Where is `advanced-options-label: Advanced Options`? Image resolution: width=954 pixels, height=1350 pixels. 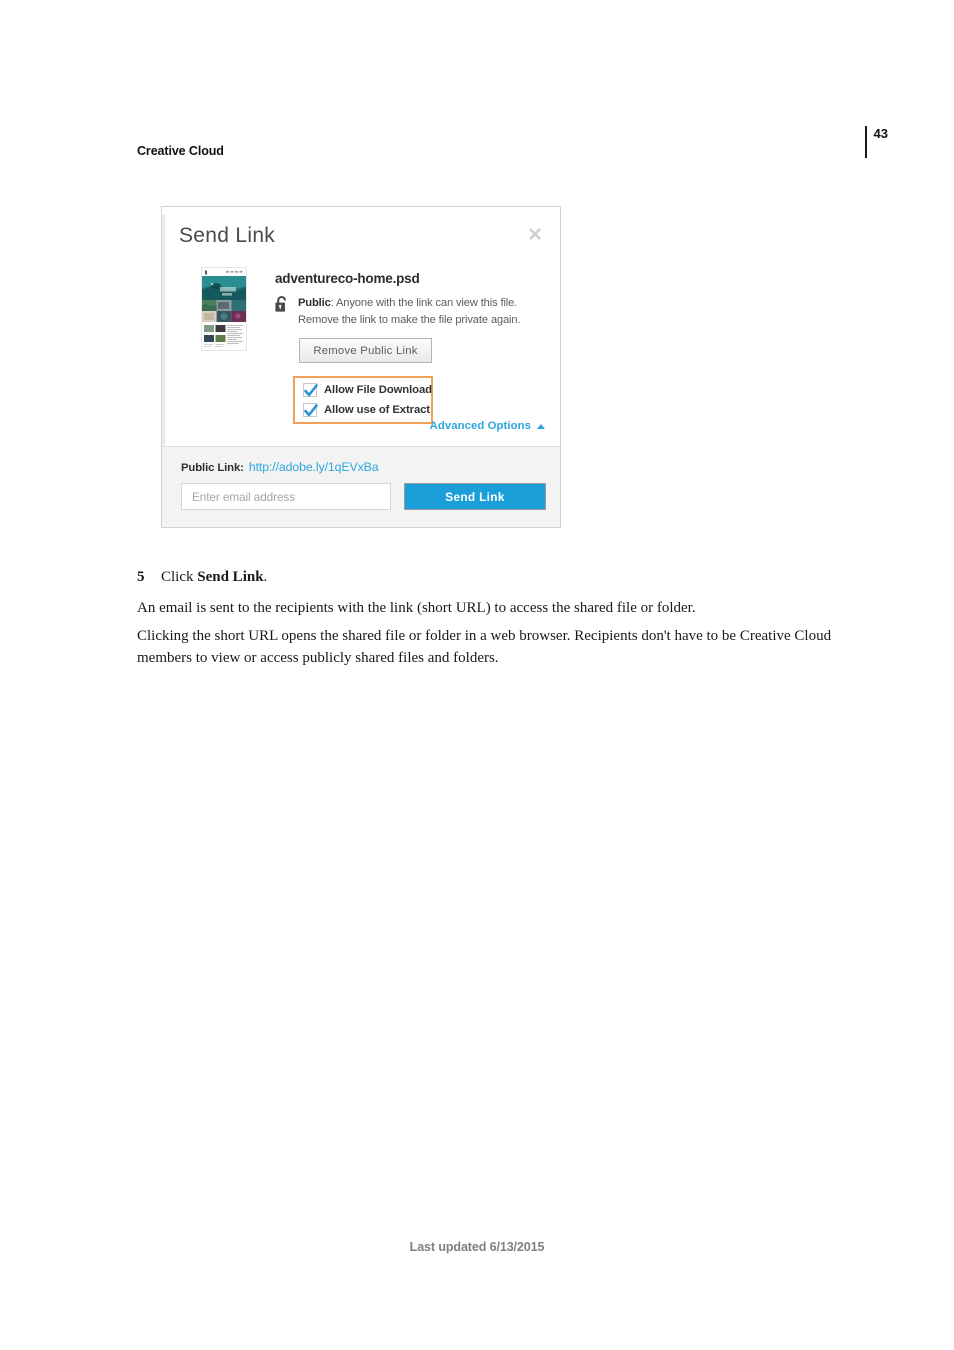 advanced-options-label: Advanced Options is located at coordinates (480, 426).